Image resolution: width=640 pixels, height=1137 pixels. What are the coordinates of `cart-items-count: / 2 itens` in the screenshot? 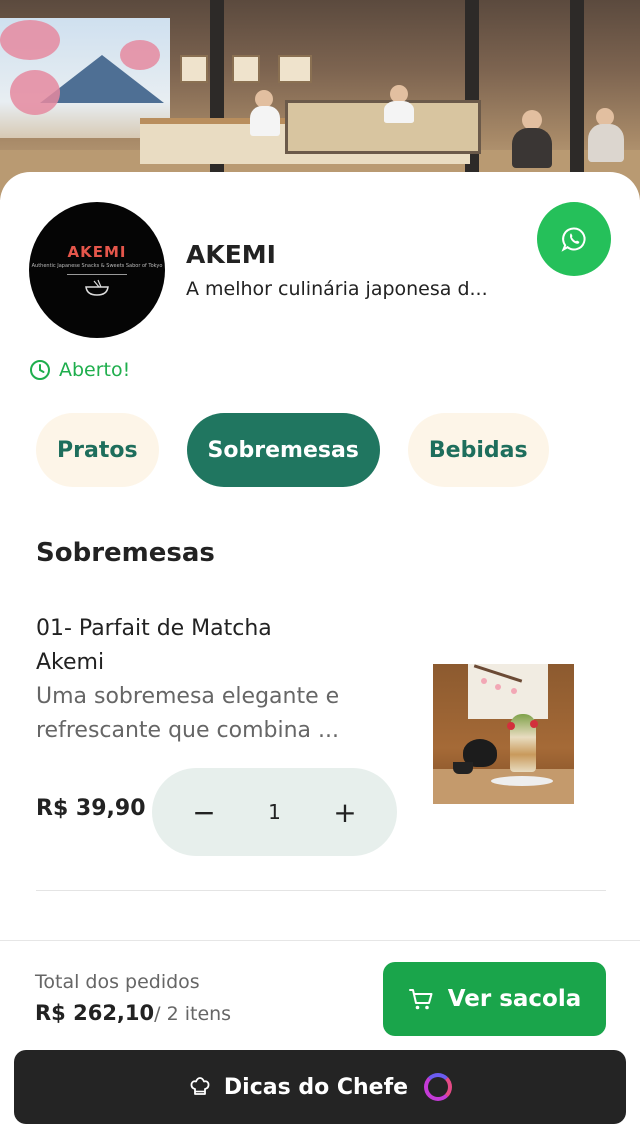 It's located at (193, 1014).